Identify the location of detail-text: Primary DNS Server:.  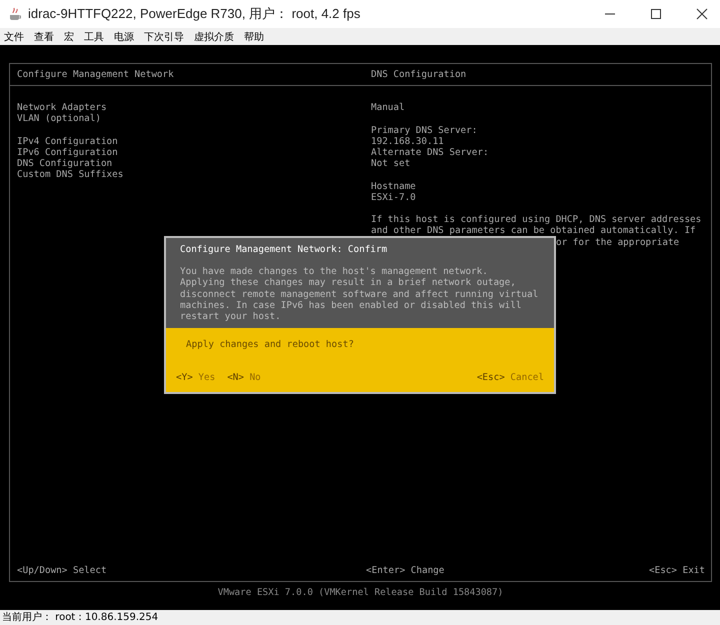
(424, 130).